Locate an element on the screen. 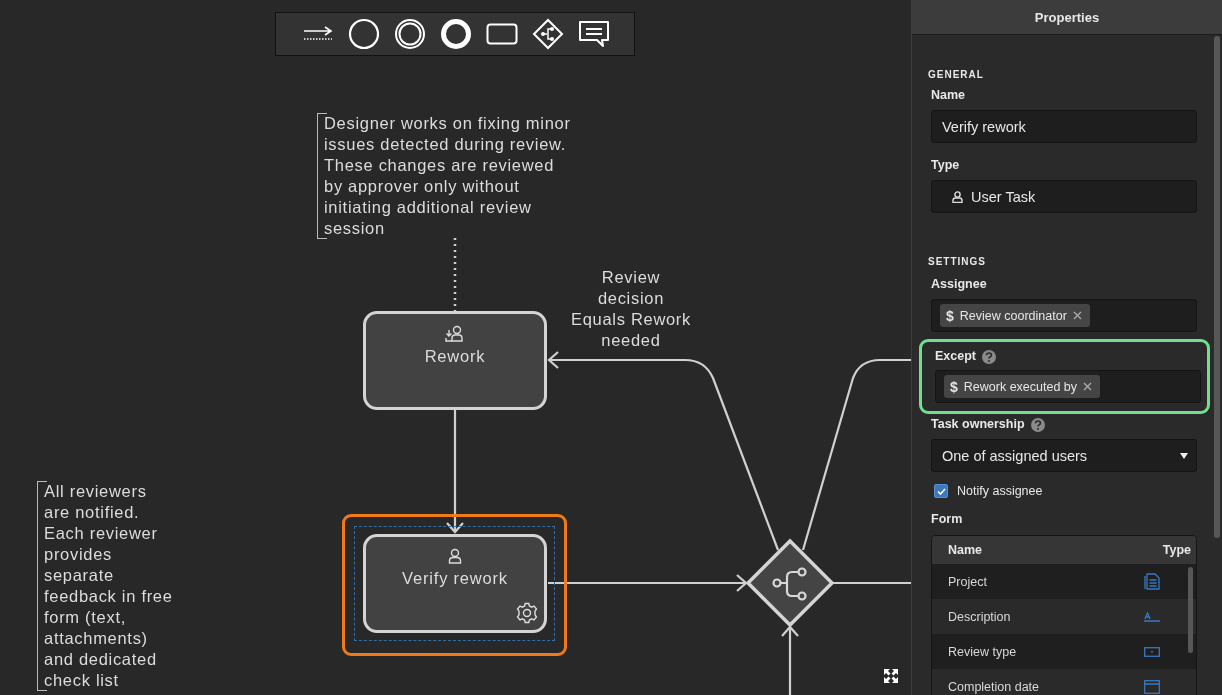 This screenshot has height=695, width=1222. field-label: Assignee is located at coordinates (959, 284).